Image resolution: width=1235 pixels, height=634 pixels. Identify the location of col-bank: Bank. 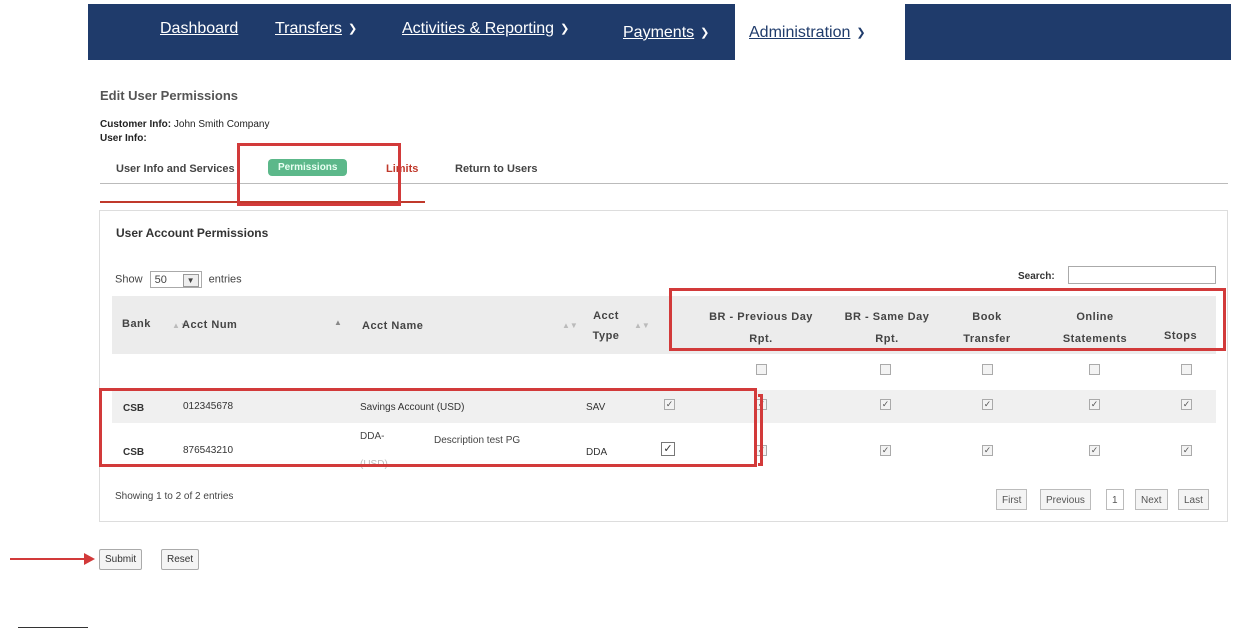
(136, 324).